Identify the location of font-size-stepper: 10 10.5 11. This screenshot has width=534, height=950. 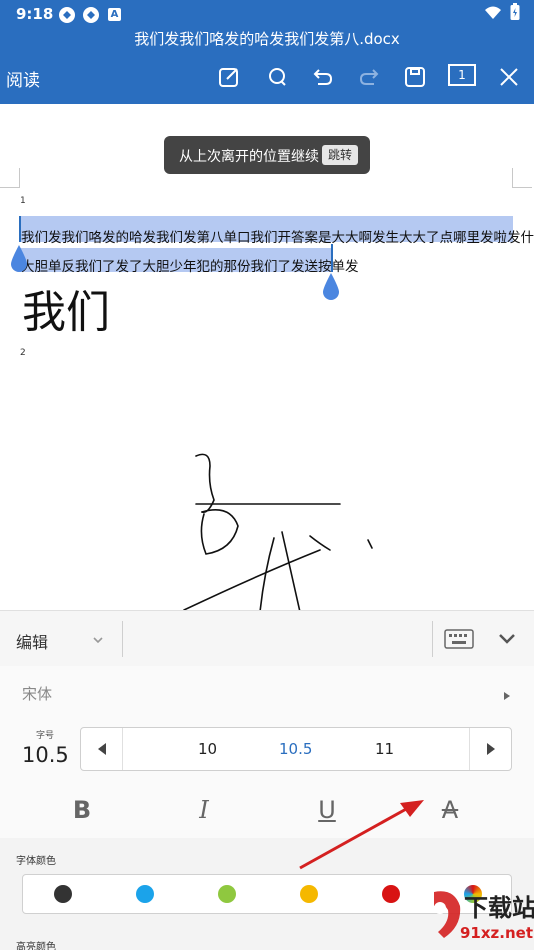
(296, 749).